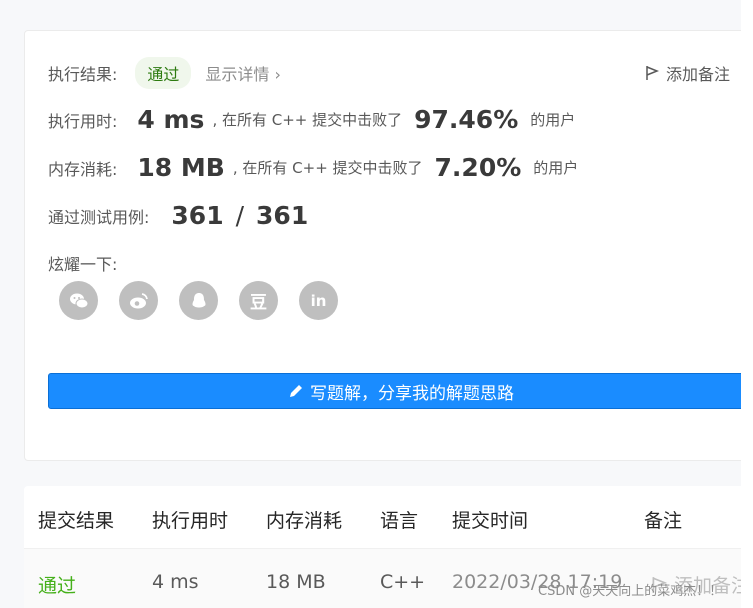  What do you see at coordinates (553, 120) in the screenshot?
I see `runtime-suffix: 的用户` at bounding box center [553, 120].